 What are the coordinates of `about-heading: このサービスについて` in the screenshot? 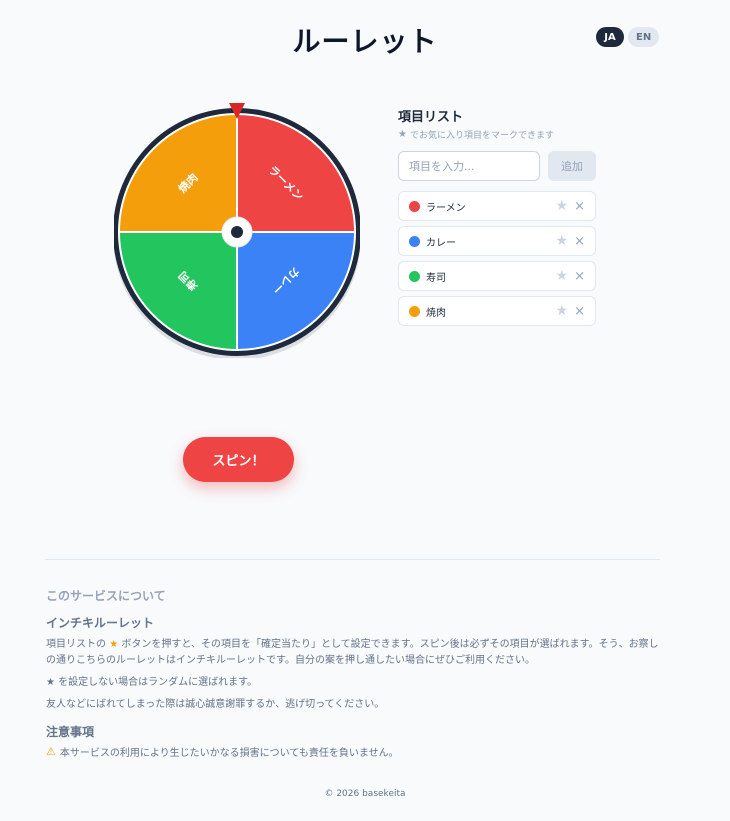 It's located at (106, 596).